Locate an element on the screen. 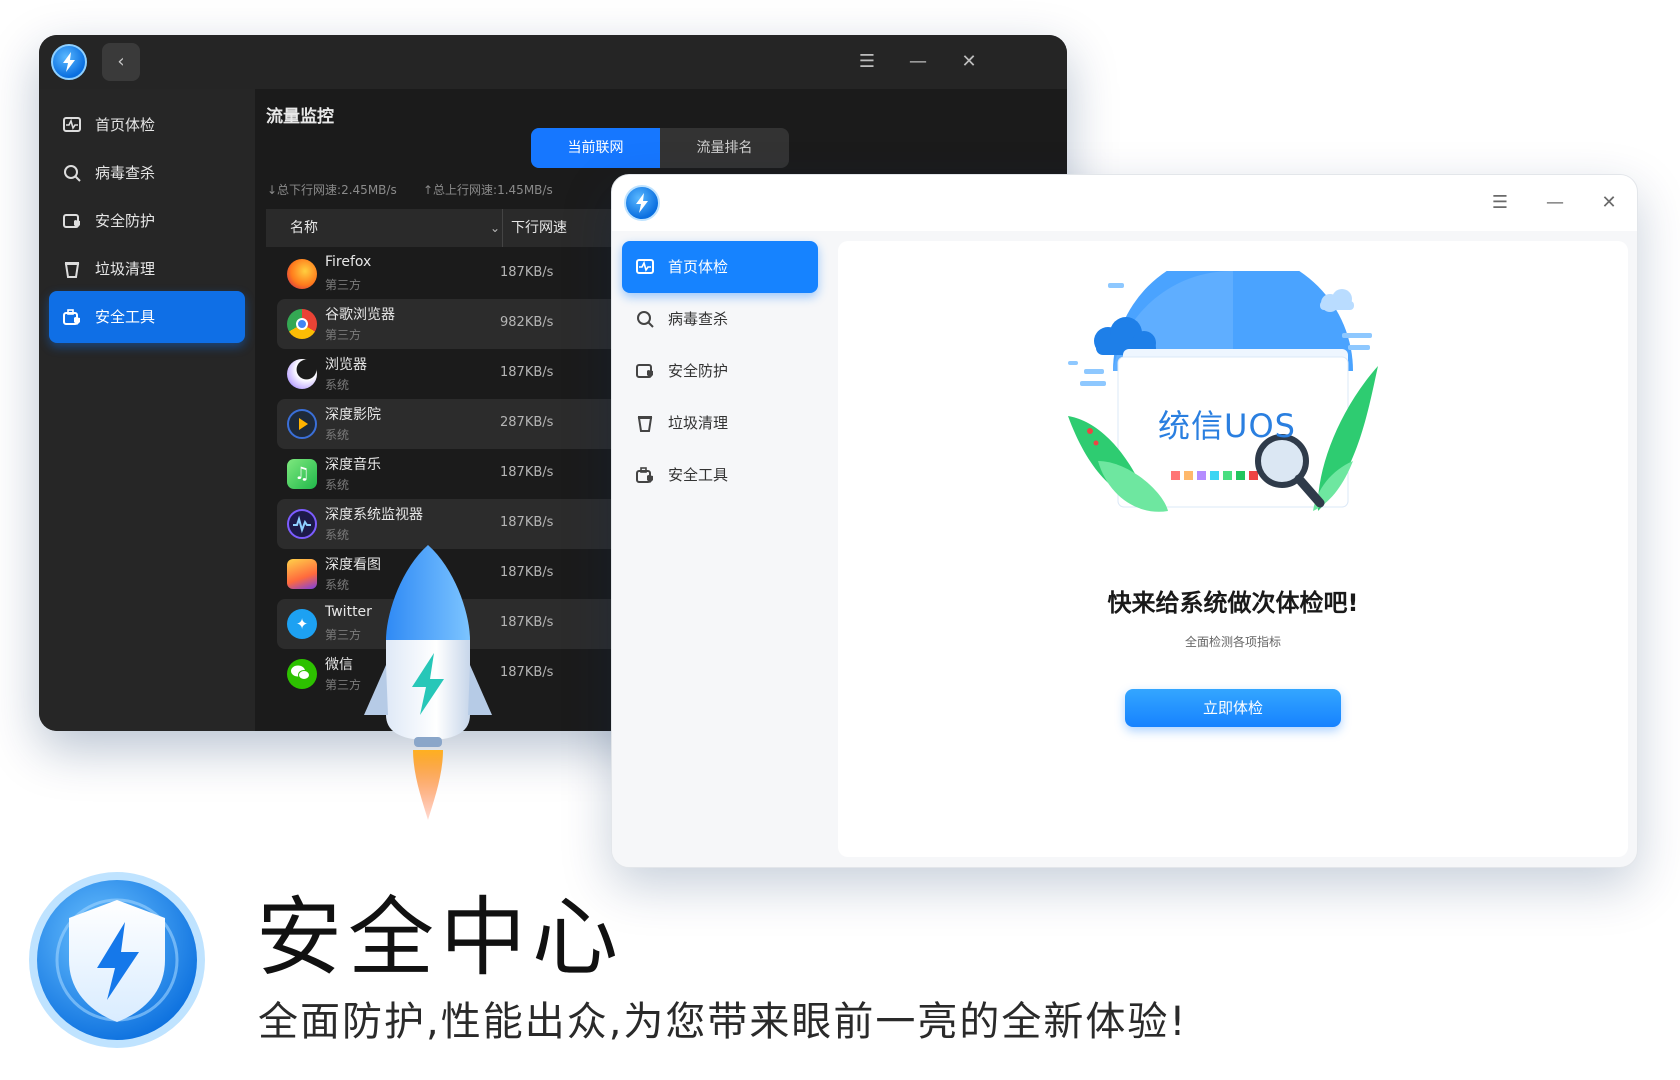 Image resolution: width=1680 pixels, height=1080 pixels. twitter-icon: ✦ is located at coordinates (302, 624).